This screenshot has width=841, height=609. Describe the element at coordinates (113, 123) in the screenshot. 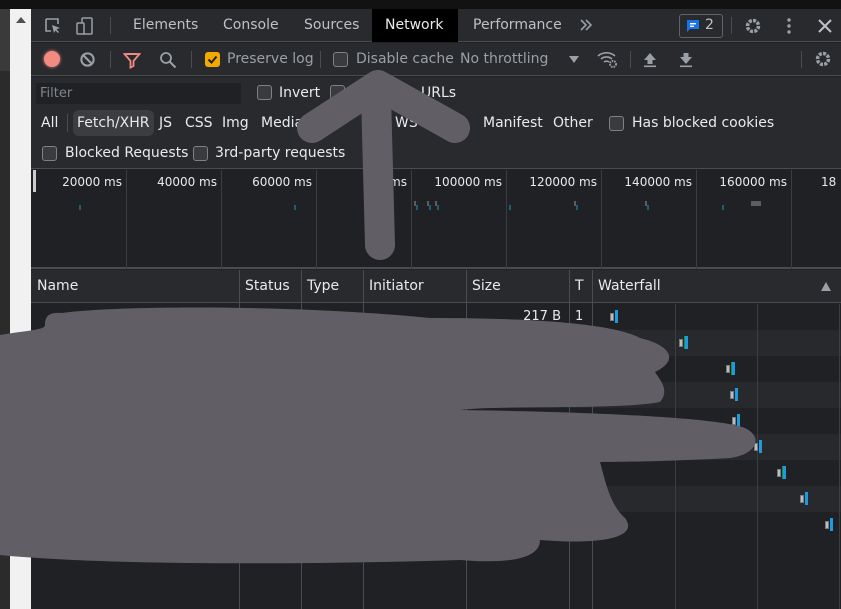

I see `type-filter-fetch-xhr: Fetch/XHR` at that location.